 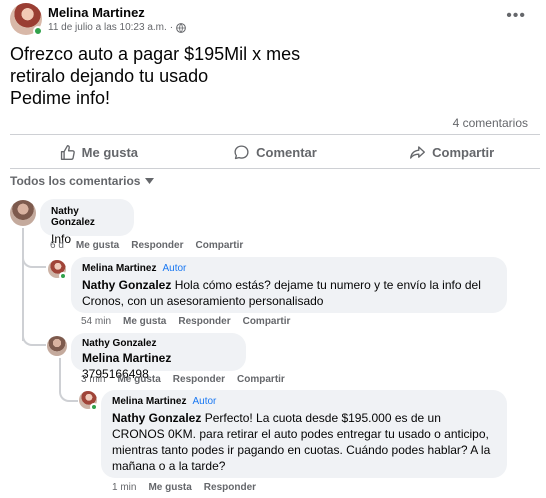 I want to click on post-action-bar: Me gusta Comentar Compartir, so click(x=275, y=152).